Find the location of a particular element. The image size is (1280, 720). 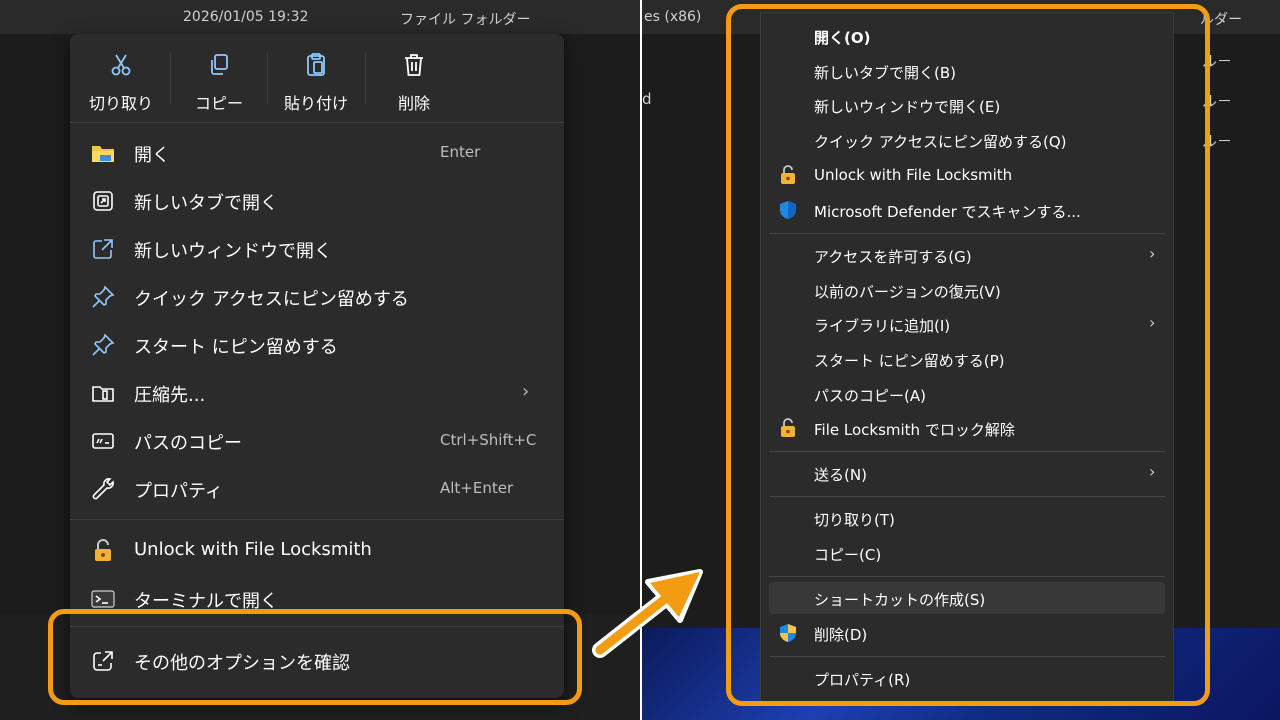

cut-label: 切り取り is located at coordinates (120, 103).